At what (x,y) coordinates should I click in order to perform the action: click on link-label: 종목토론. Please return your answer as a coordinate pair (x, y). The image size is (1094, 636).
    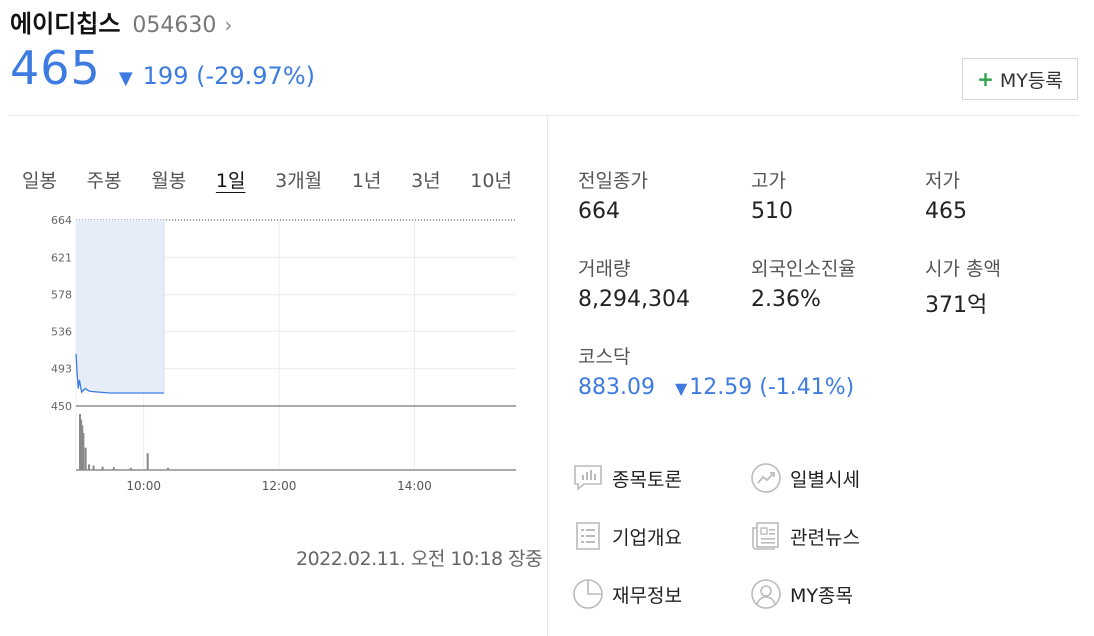
    Looking at the image, I should click on (647, 479).